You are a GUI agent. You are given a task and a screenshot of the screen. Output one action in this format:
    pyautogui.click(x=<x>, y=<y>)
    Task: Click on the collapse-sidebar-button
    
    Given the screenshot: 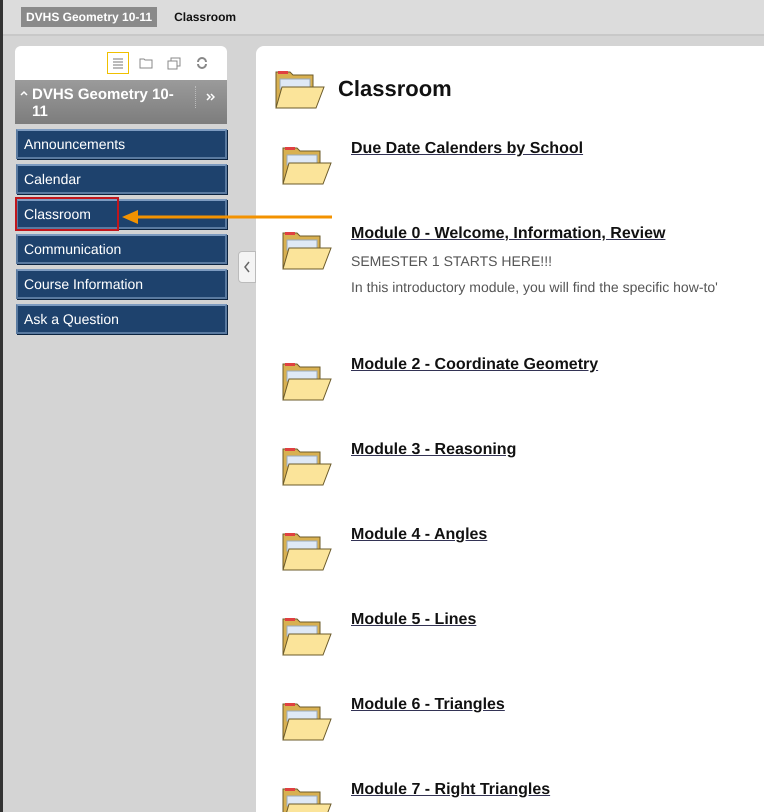 What is the action you would take?
    pyautogui.click(x=247, y=267)
    